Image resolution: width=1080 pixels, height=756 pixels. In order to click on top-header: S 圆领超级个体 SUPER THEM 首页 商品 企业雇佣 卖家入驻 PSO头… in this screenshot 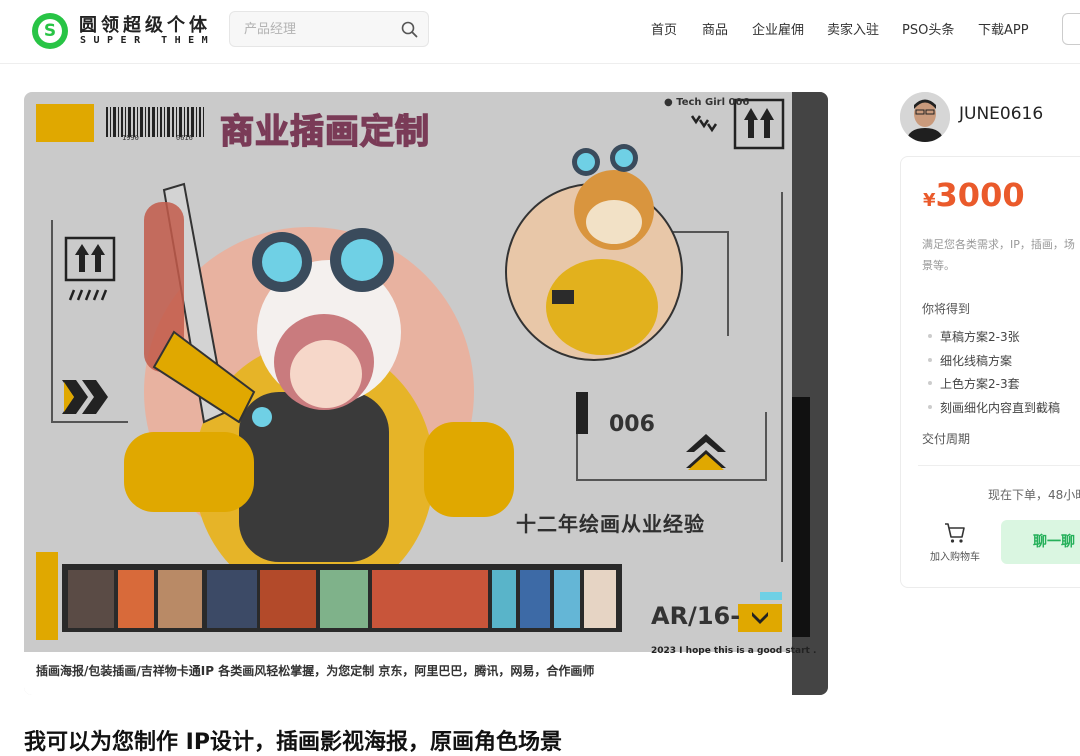, I will do `click(540, 32)`.